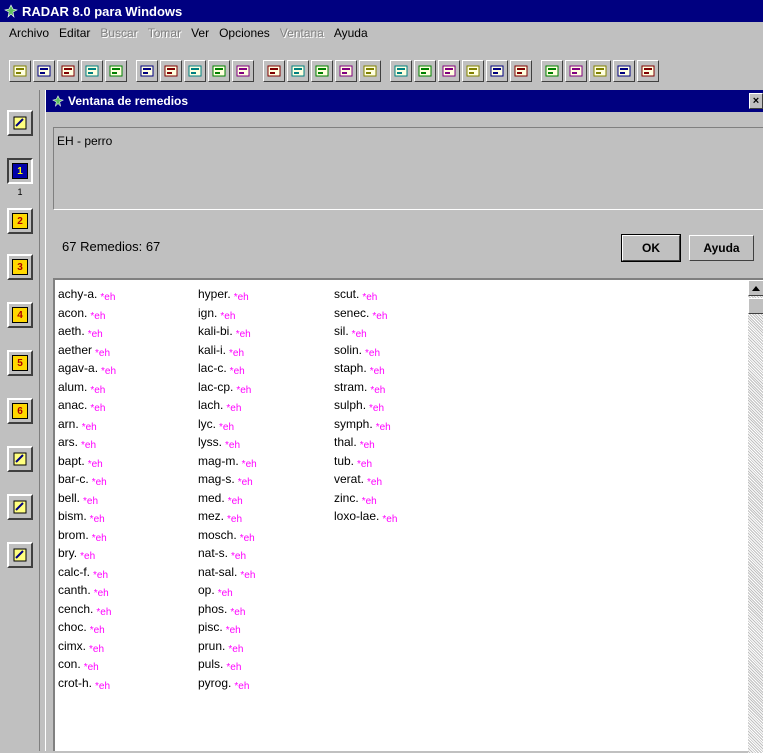 This screenshot has height=753, width=763. What do you see at coordinates (200, 33) in the screenshot?
I see `menu-ver: Ver` at bounding box center [200, 33].